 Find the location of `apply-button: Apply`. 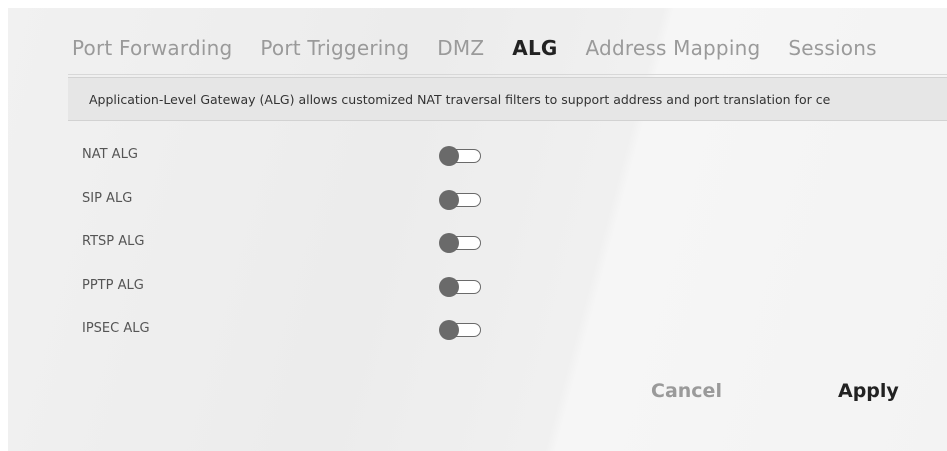

apply-button: Apply is located at coordinates (871, 391).